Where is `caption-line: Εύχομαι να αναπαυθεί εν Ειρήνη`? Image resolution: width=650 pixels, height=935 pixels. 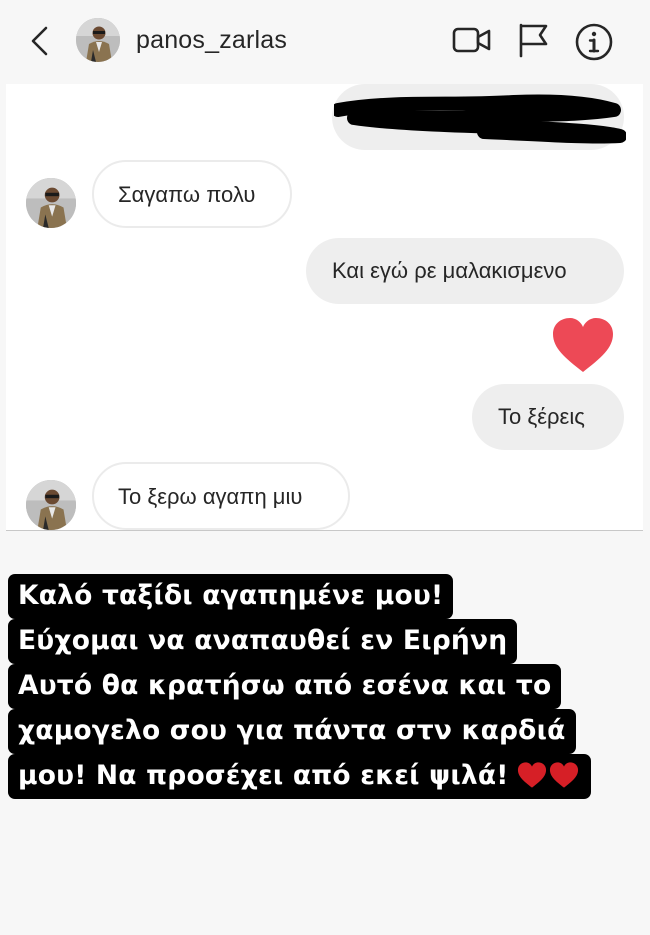 caption-line: Εύχομαι να αναπαυθεί εν Ειρήνη is located at coordinates (263, 641).